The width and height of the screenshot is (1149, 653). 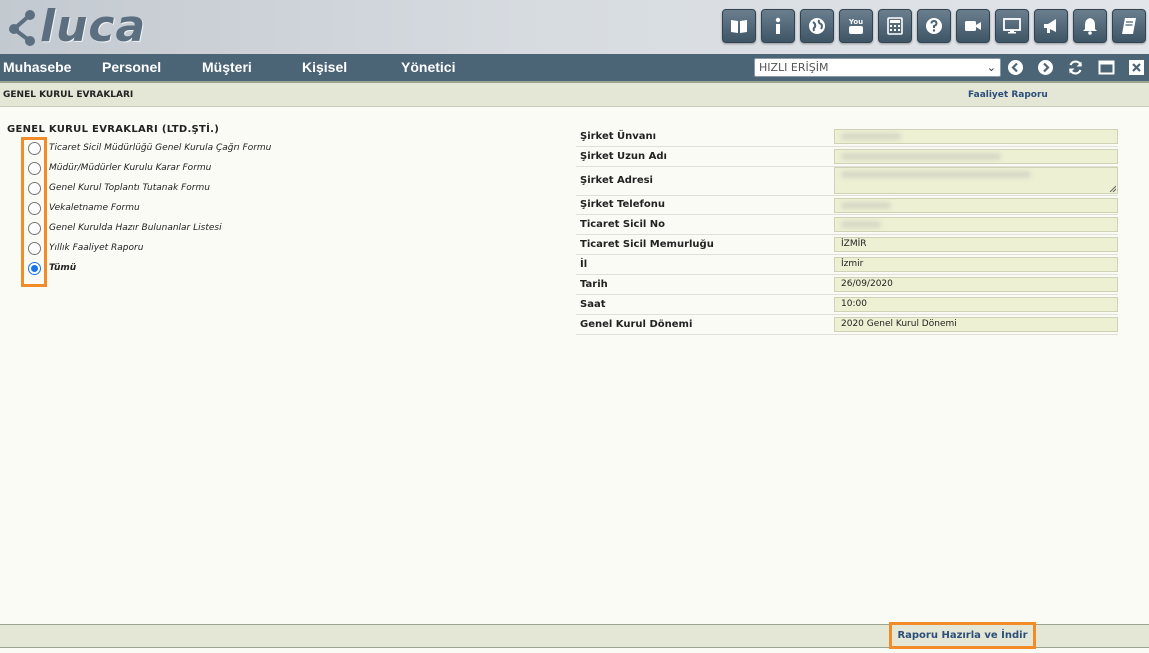 I want to click on company-address-textarea, so click(x=976, y=180).